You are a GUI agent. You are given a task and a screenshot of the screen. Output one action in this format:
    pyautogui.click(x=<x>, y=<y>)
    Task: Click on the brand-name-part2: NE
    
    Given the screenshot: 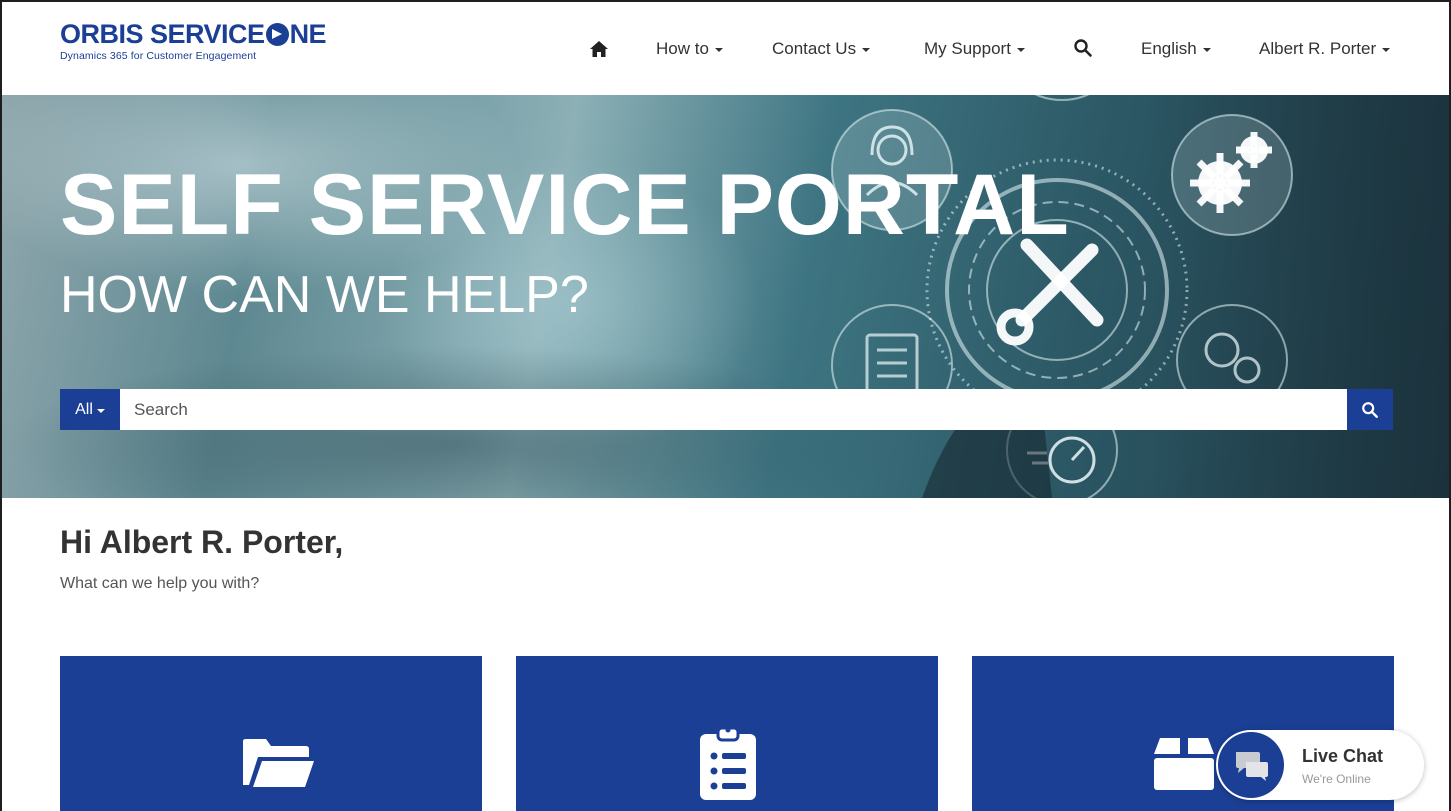 What is the action you would take?
    pyautogui.click(x=308, y=34)
    